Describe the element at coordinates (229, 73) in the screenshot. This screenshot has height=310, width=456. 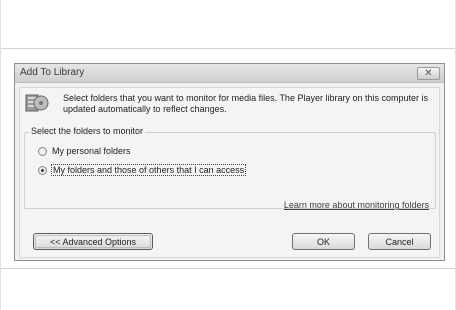
I see `dialog-titlebar: Add To Library ✕` at that location.